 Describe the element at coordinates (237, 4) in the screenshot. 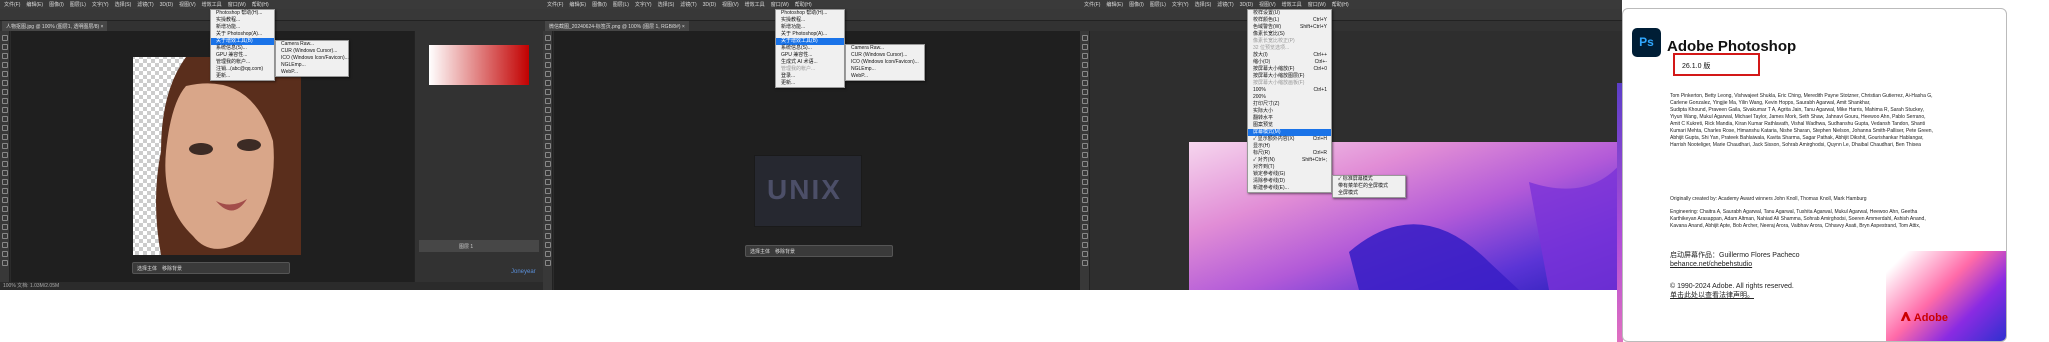

I see `menubar-item: 窗口(W)` at that location.